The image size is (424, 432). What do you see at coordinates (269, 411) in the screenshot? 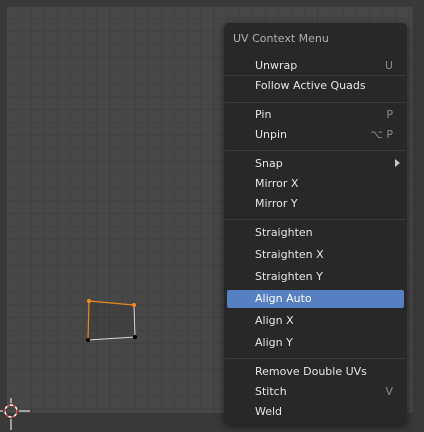
I see `menu-item-label: Weld` at bounding box center [269, 411].